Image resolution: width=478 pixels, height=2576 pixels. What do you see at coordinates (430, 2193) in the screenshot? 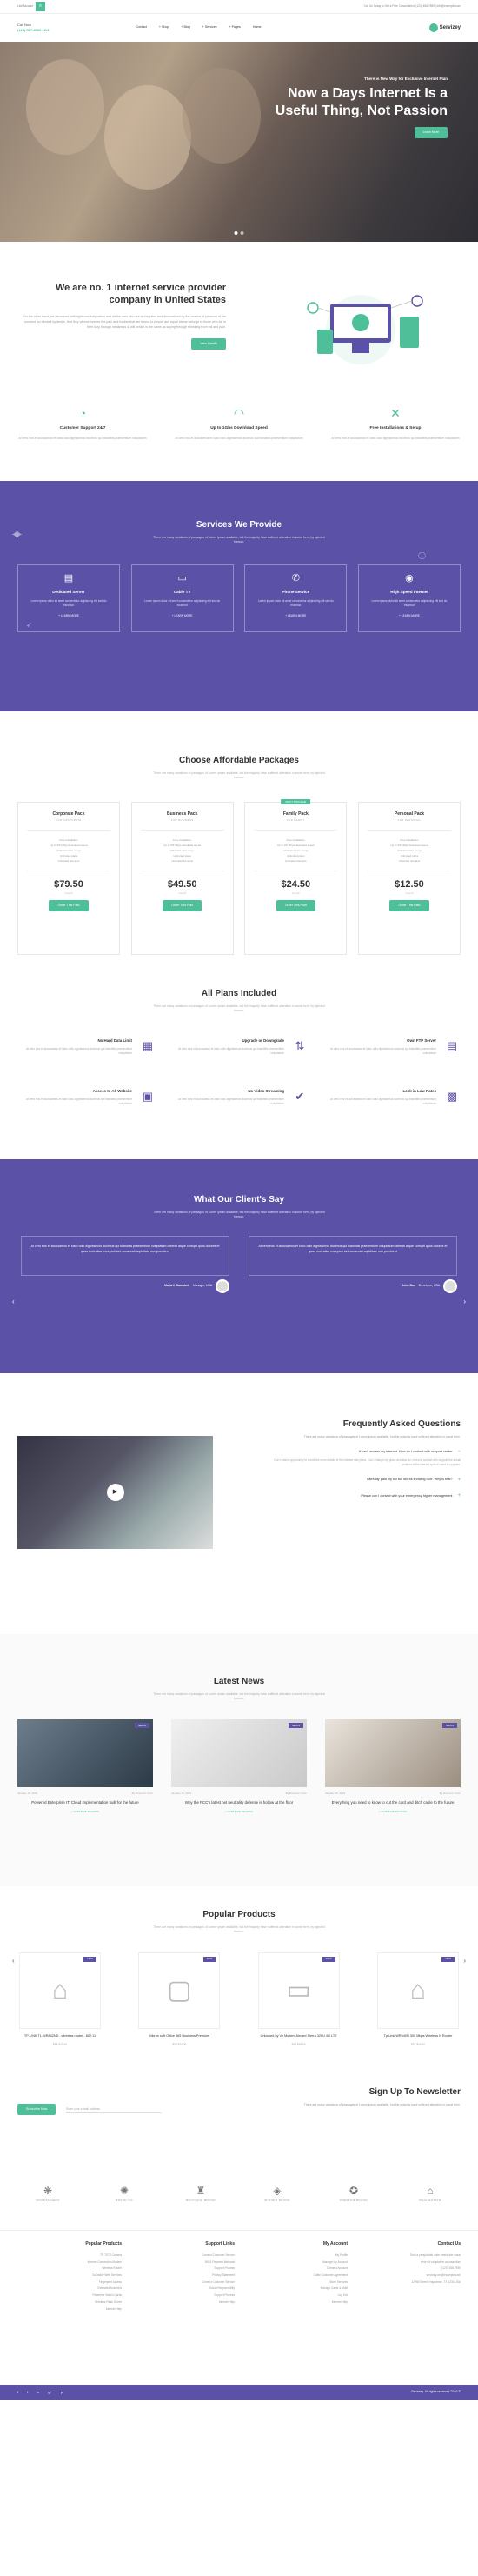
I see `brand-logo: ⌂ REAL ESTATE` at bounding box center [430, 2193].